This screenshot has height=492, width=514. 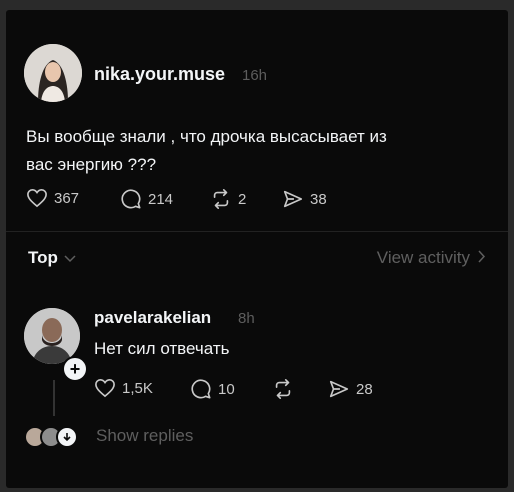 What do you see at coordinates (364, 389) in the screenshot?
I see `reply-share-count: 28` at bounding box center [364, 389].